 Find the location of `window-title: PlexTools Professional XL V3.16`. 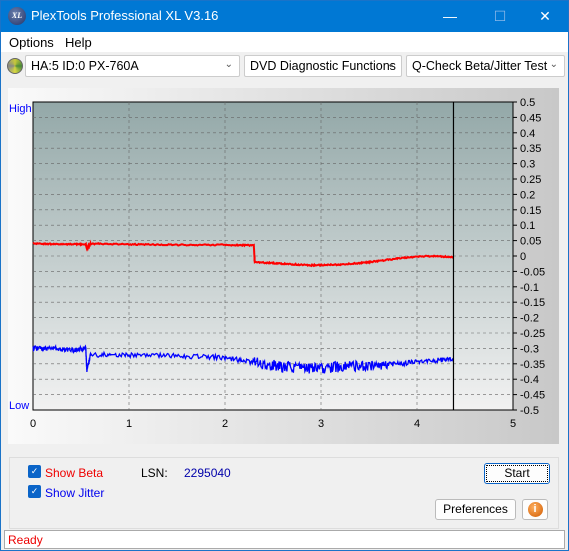

window-title: PlexTools Professional XL V3.16 is located at coordinates (124, 15).